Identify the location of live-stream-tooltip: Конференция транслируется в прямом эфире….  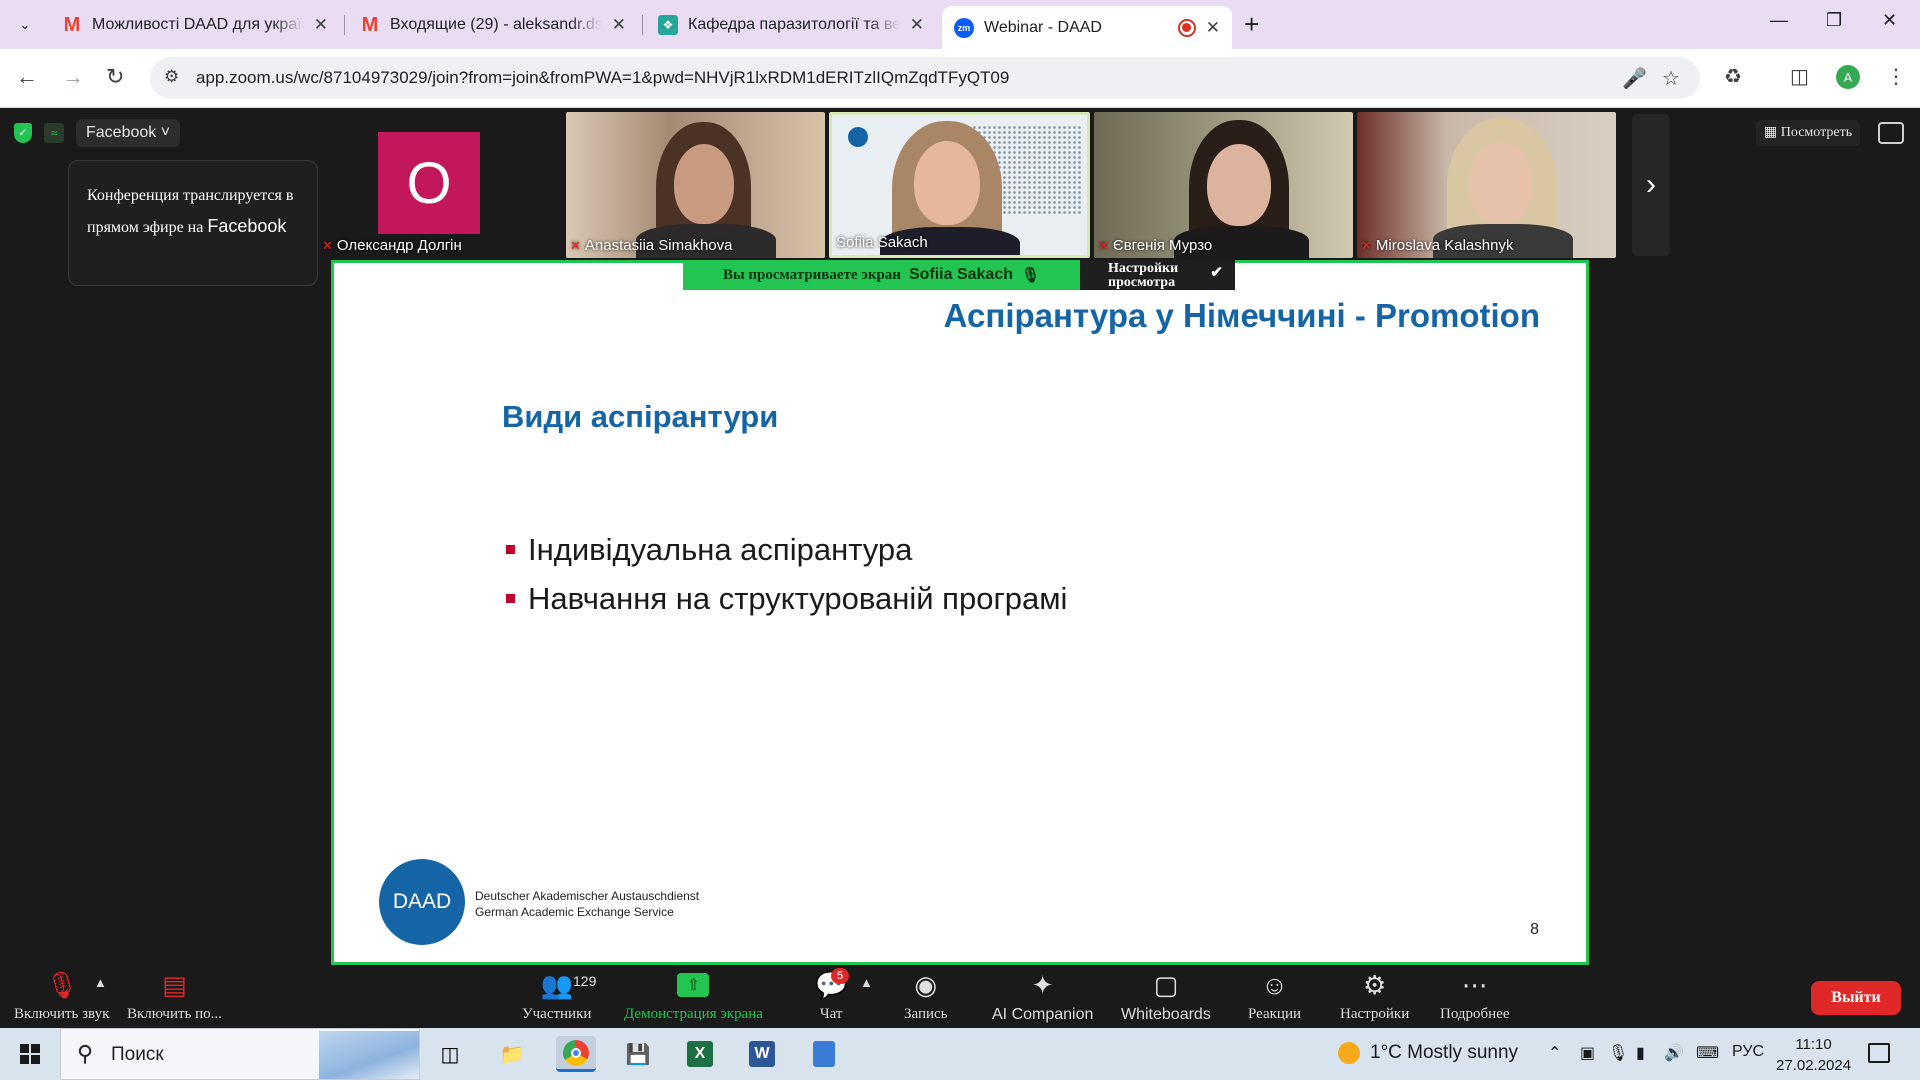
(193, 223).